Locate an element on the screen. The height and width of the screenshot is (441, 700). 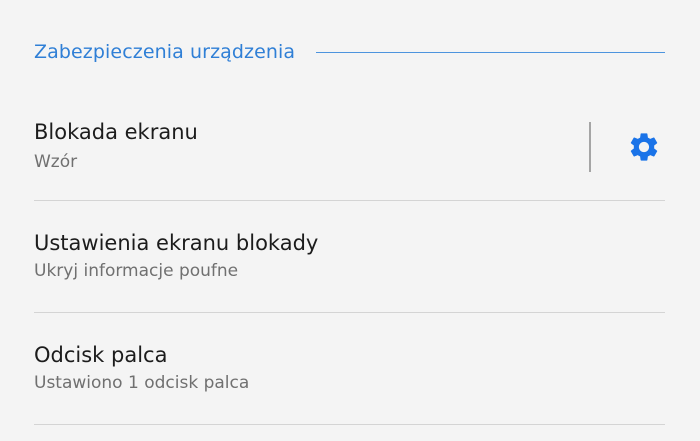
section-title: Zabezpieczenia urządzenia is located at coordinates (165, 52).